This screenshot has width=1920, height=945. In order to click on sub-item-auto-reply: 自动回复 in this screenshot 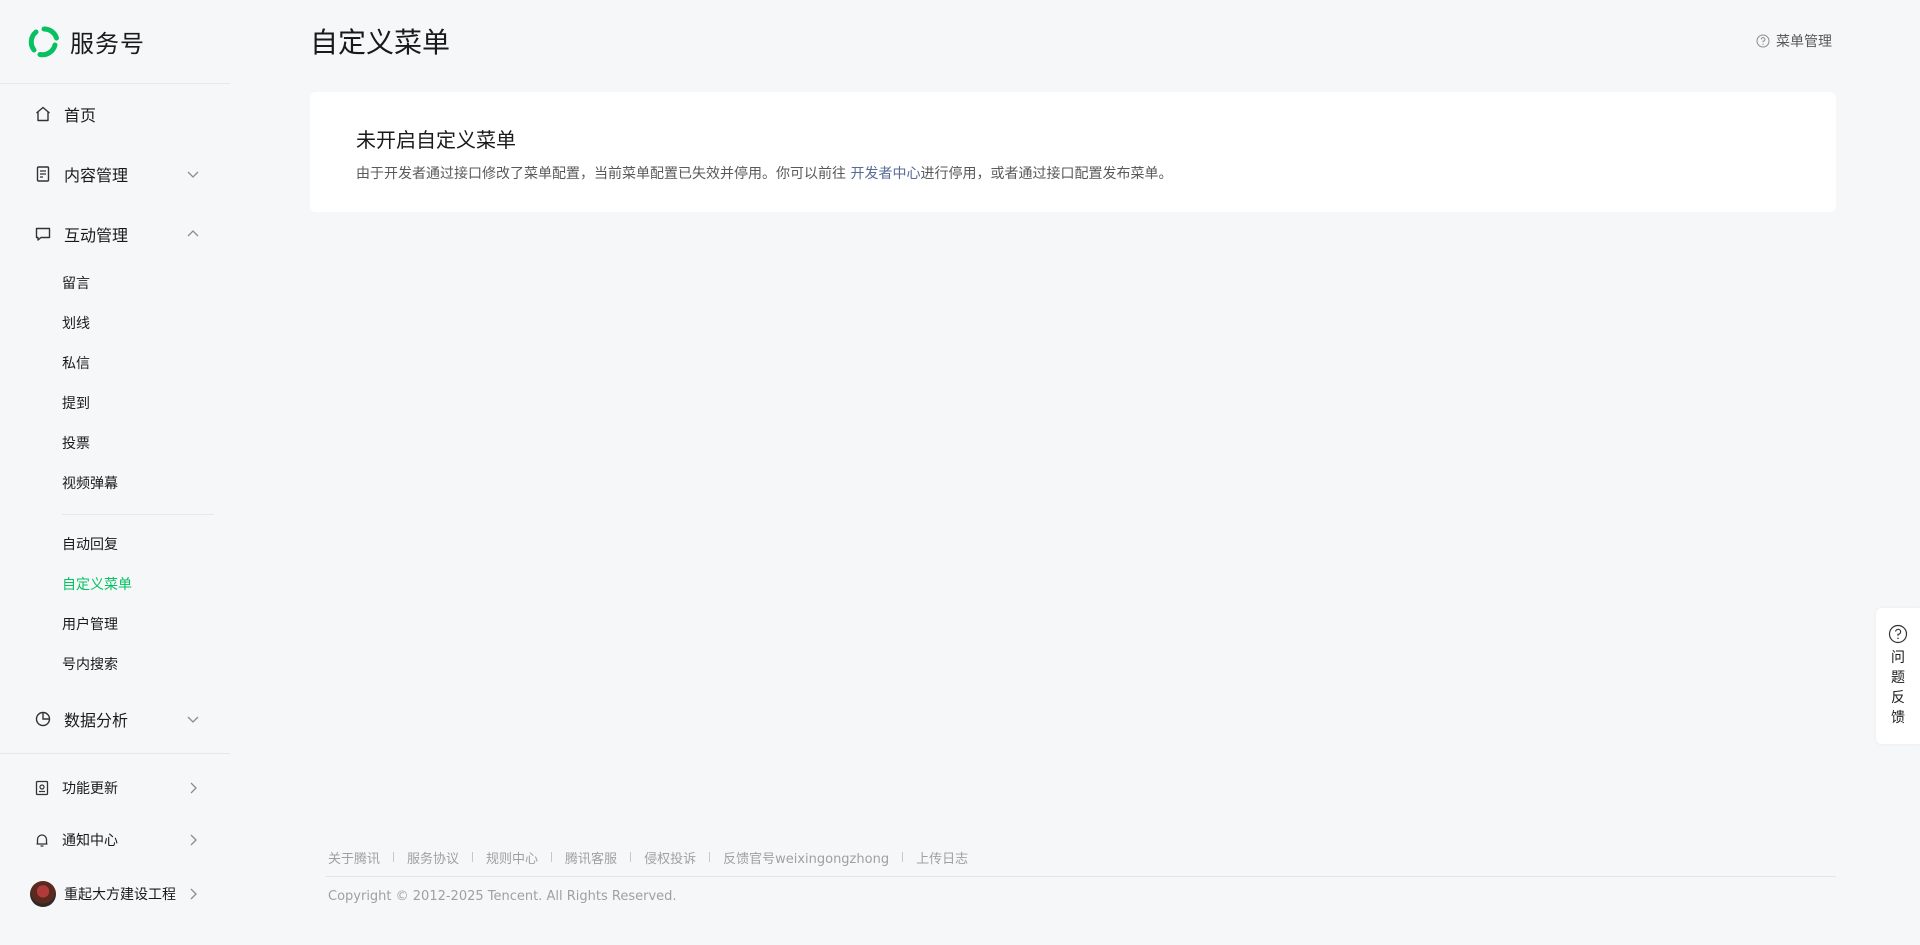, I will do `click(115, 545)`.